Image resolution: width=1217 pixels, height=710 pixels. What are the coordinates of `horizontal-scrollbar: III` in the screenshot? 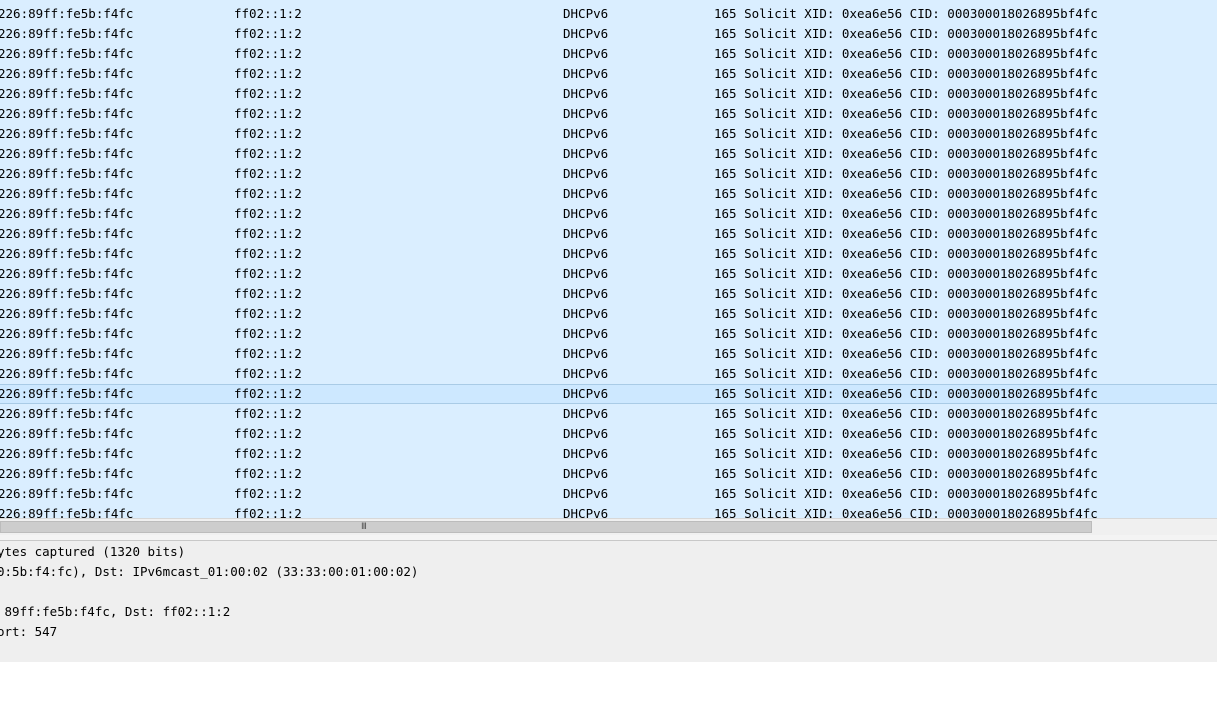 It's located at (608, 526).